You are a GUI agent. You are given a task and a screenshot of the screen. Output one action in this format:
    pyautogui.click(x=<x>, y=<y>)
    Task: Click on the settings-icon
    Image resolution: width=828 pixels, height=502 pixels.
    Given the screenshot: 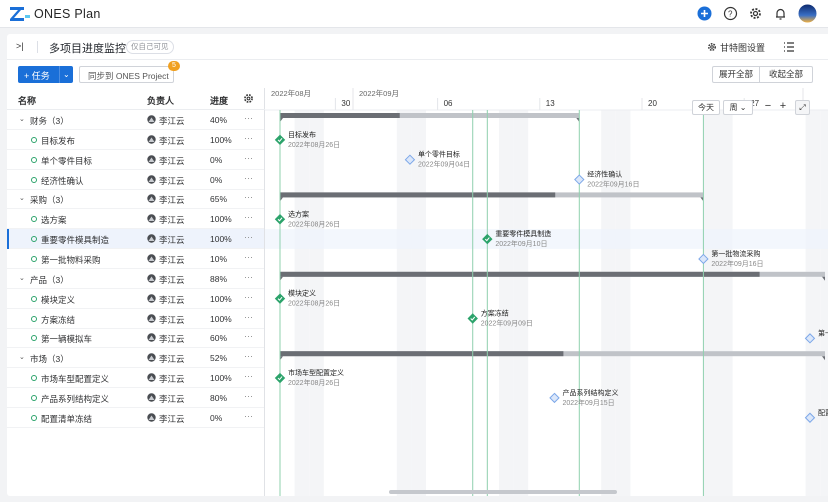 What is the action you would take?
    pyautogui.click(x=755, y=13)
    